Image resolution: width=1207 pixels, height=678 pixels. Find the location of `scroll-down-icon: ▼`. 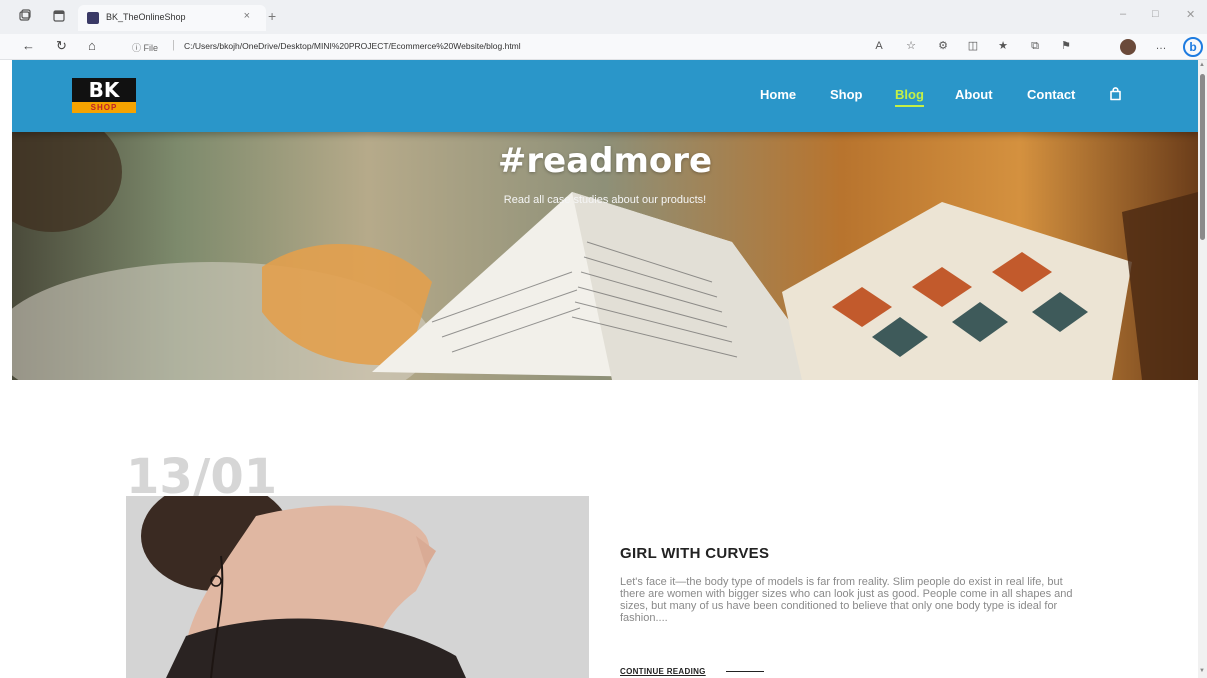

scroll-down-icon: ▼ is located at coordinates (1202, 671).